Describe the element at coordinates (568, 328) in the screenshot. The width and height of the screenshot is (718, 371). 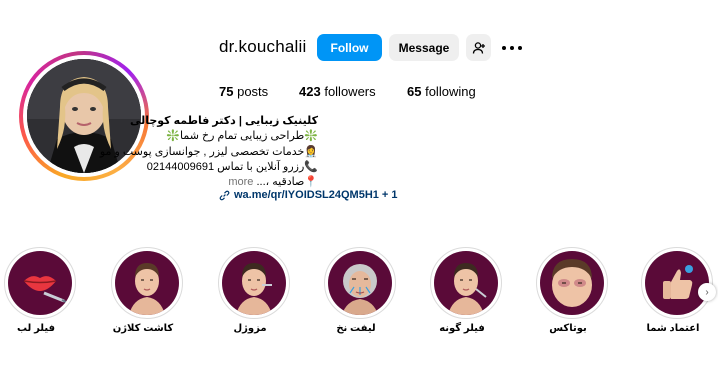
I see `highlight-label: بوتاکس` at that location.